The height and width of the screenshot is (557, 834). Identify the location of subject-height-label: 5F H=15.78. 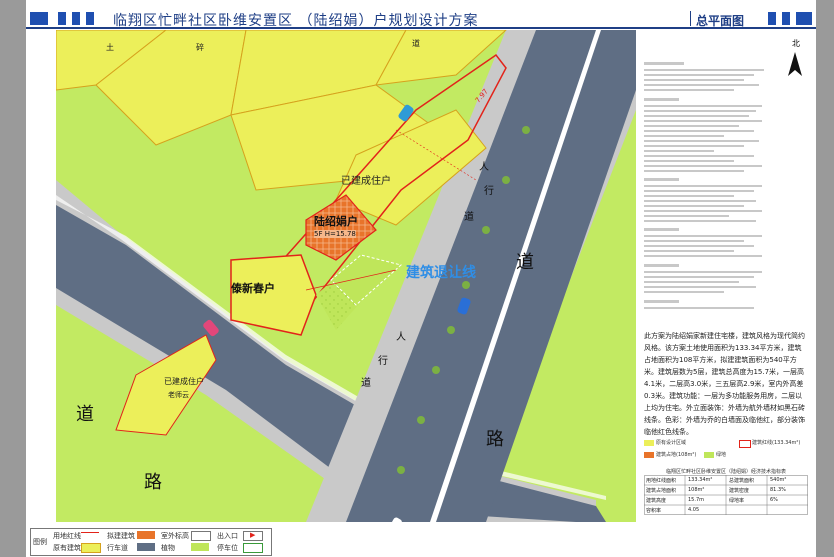
(335, 234).